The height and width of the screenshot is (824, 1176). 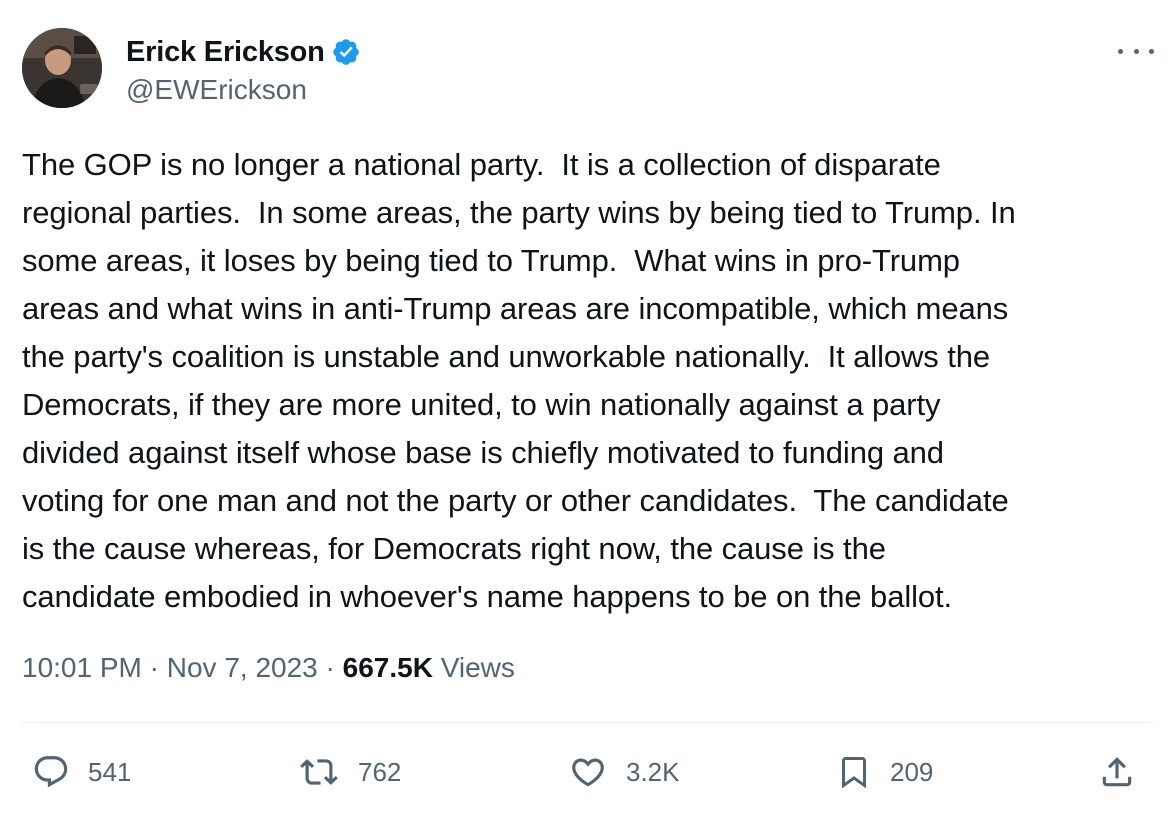 What do you see at coordinates (243, 90) in the screenshot?
I see `author-handle: @EWErickson` at bounding box center [243, 90].